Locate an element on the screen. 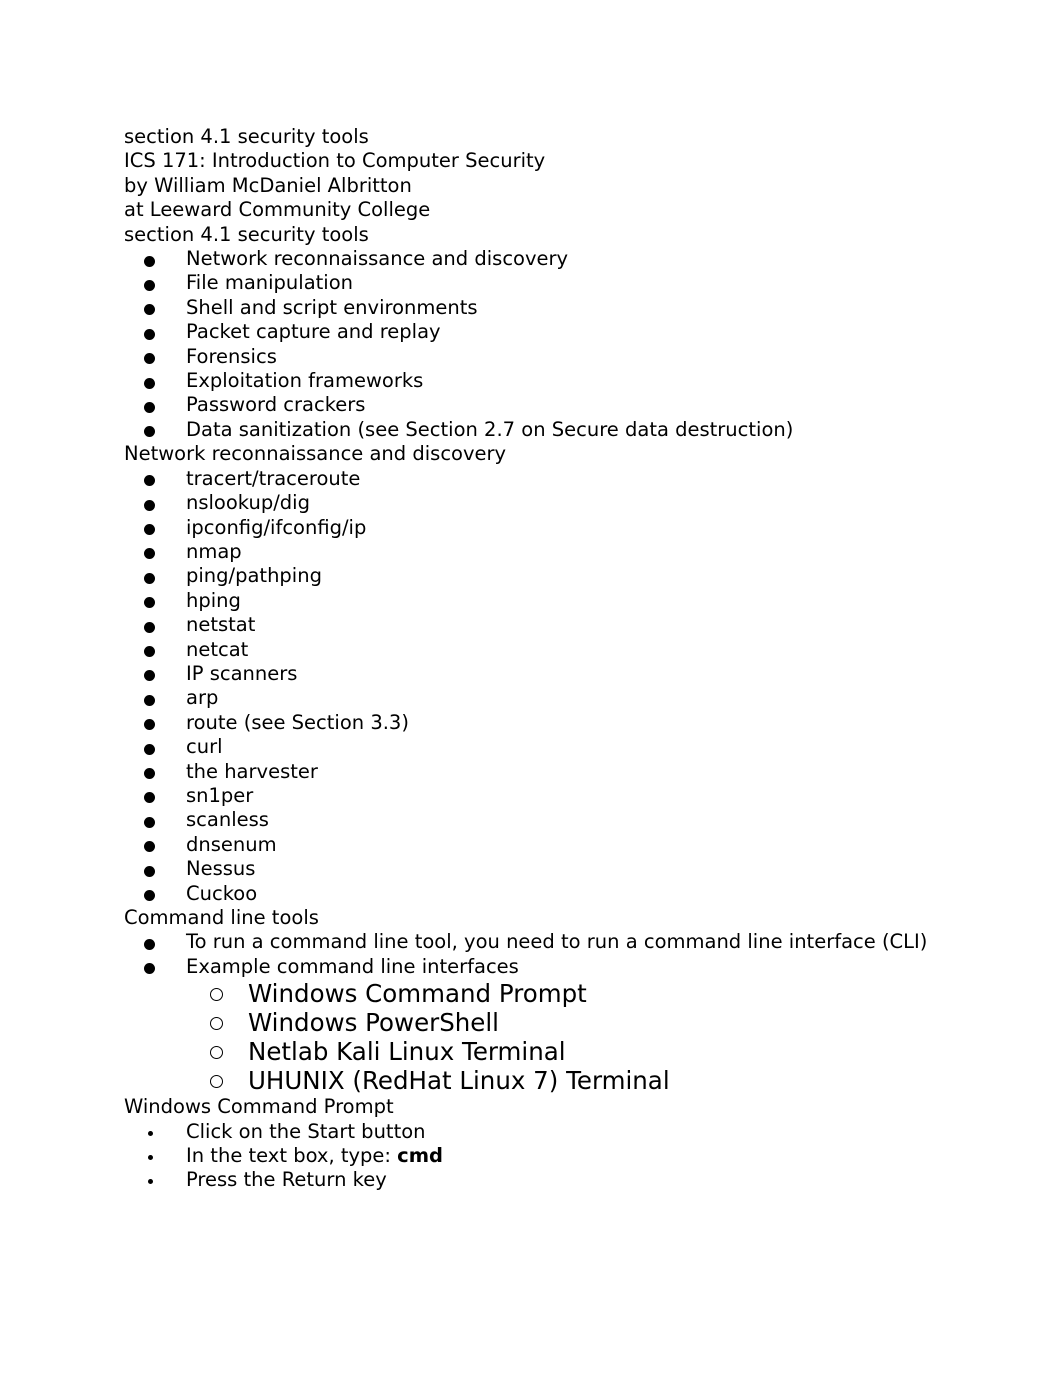 The width and height of the screenshot is (1062, 1377). list-item-label: Network reconnaissance and discovery is located at coordinates (377, 259).